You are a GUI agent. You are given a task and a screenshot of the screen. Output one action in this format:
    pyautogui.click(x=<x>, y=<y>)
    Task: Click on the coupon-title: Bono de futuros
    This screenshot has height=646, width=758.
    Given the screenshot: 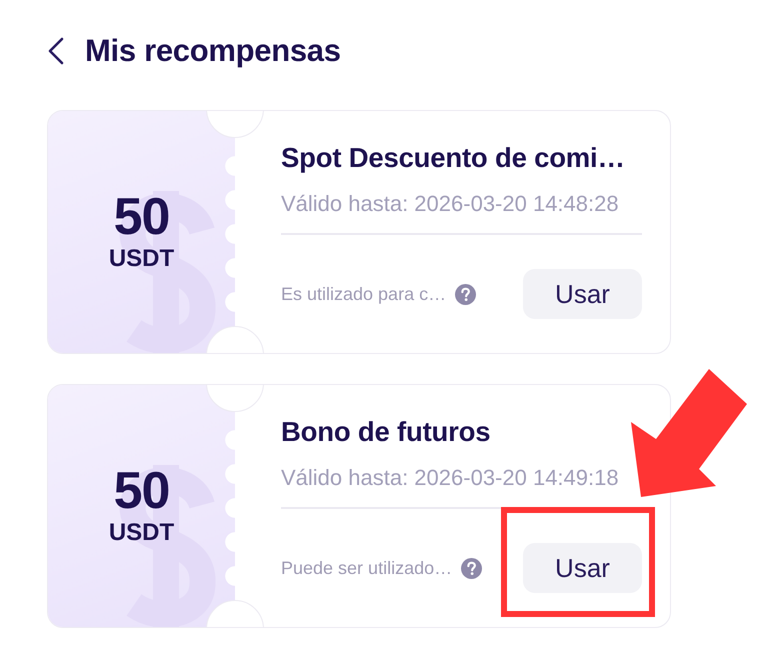 What is the action you would take?
    pyautogui.click(x=386, y=432)
    